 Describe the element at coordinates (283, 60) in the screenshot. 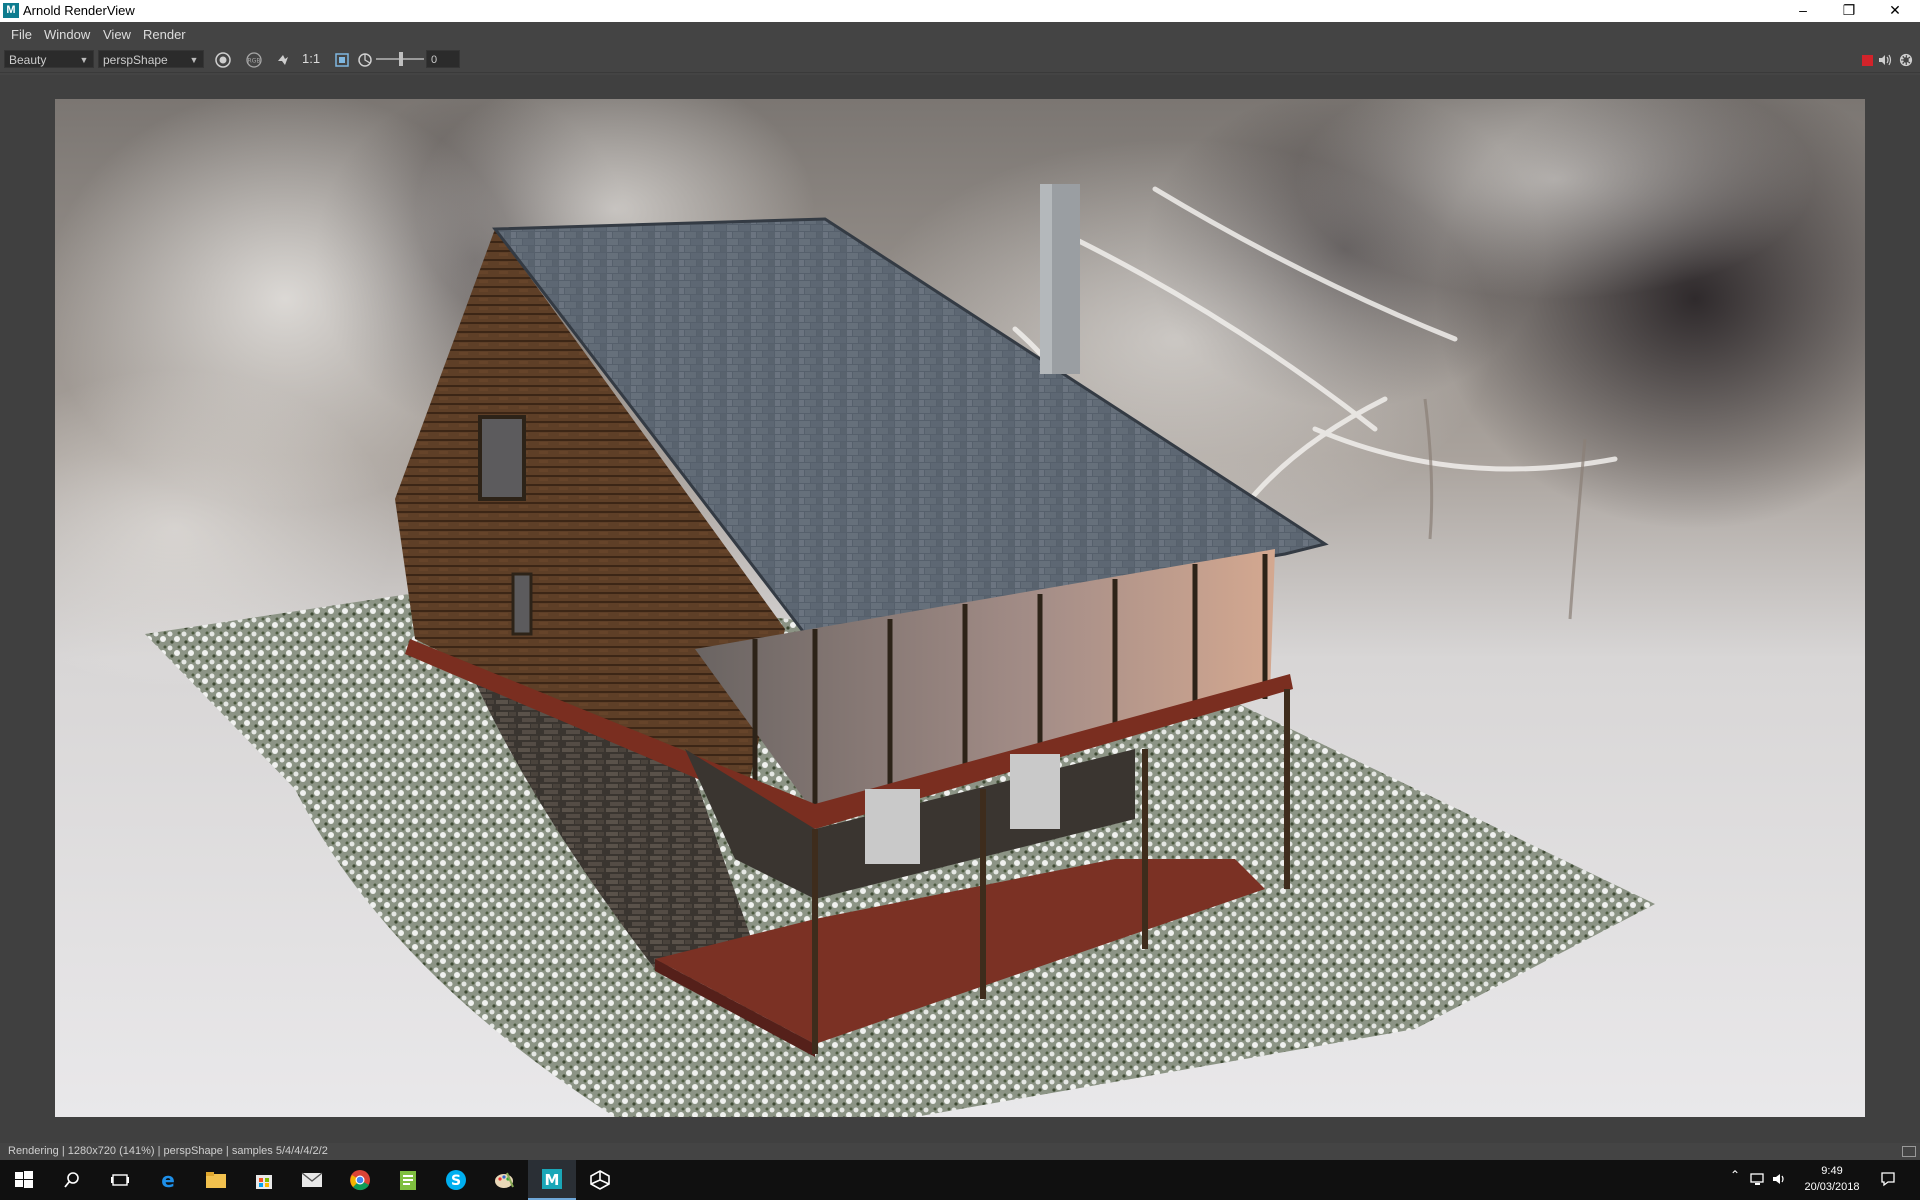

I see `channel-switch-icon` at that location.